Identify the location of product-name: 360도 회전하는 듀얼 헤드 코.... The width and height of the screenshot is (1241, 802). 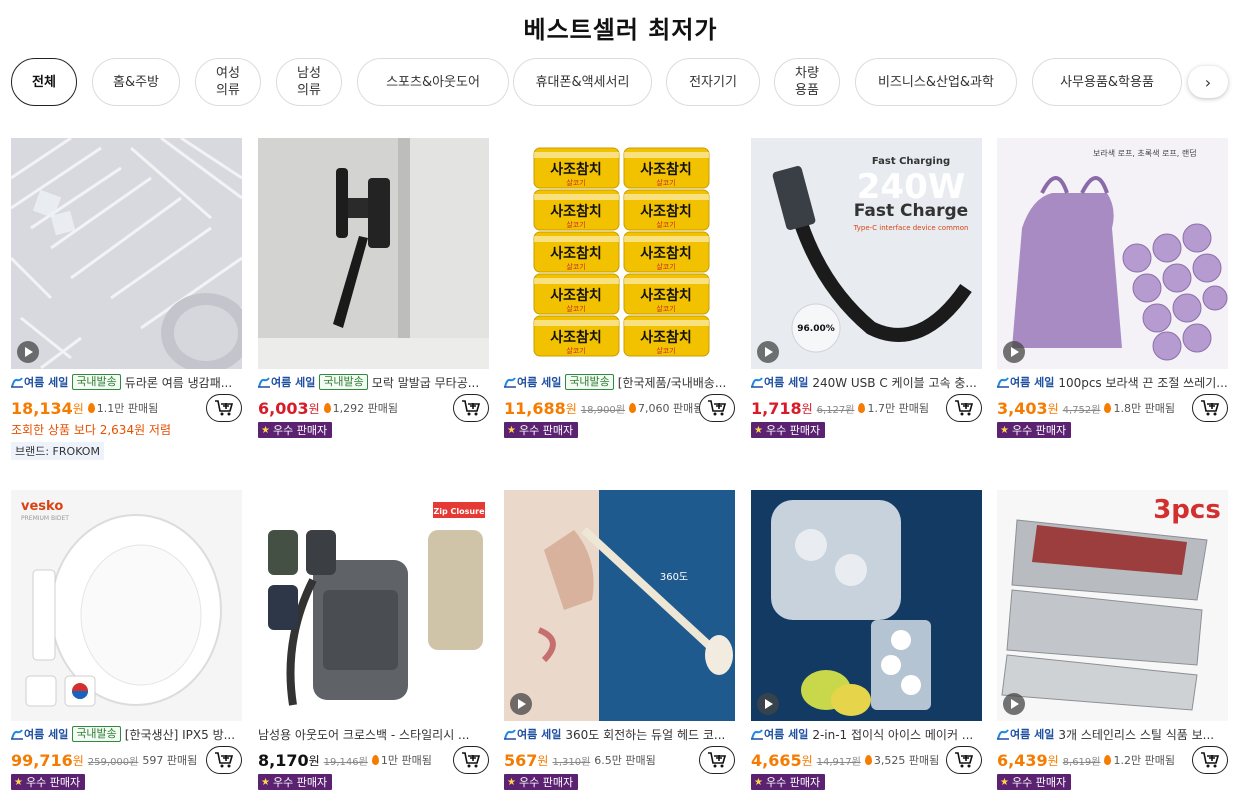
(645, 734).